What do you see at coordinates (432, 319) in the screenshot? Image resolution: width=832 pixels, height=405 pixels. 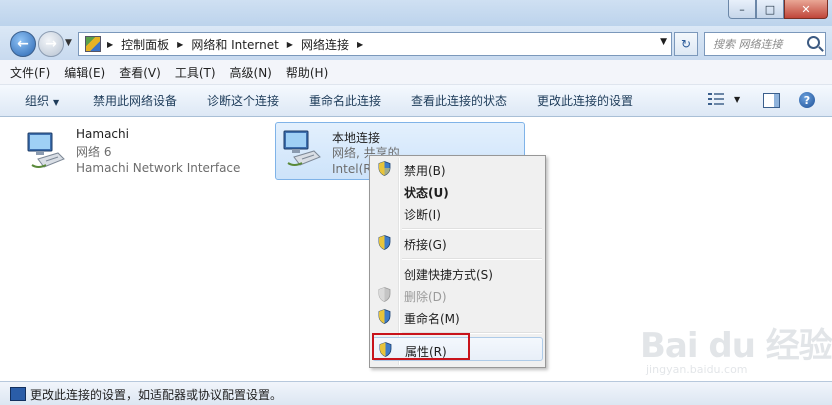 I see `context-menu-label: 重命名(M)` at bounding box center [432, 319].